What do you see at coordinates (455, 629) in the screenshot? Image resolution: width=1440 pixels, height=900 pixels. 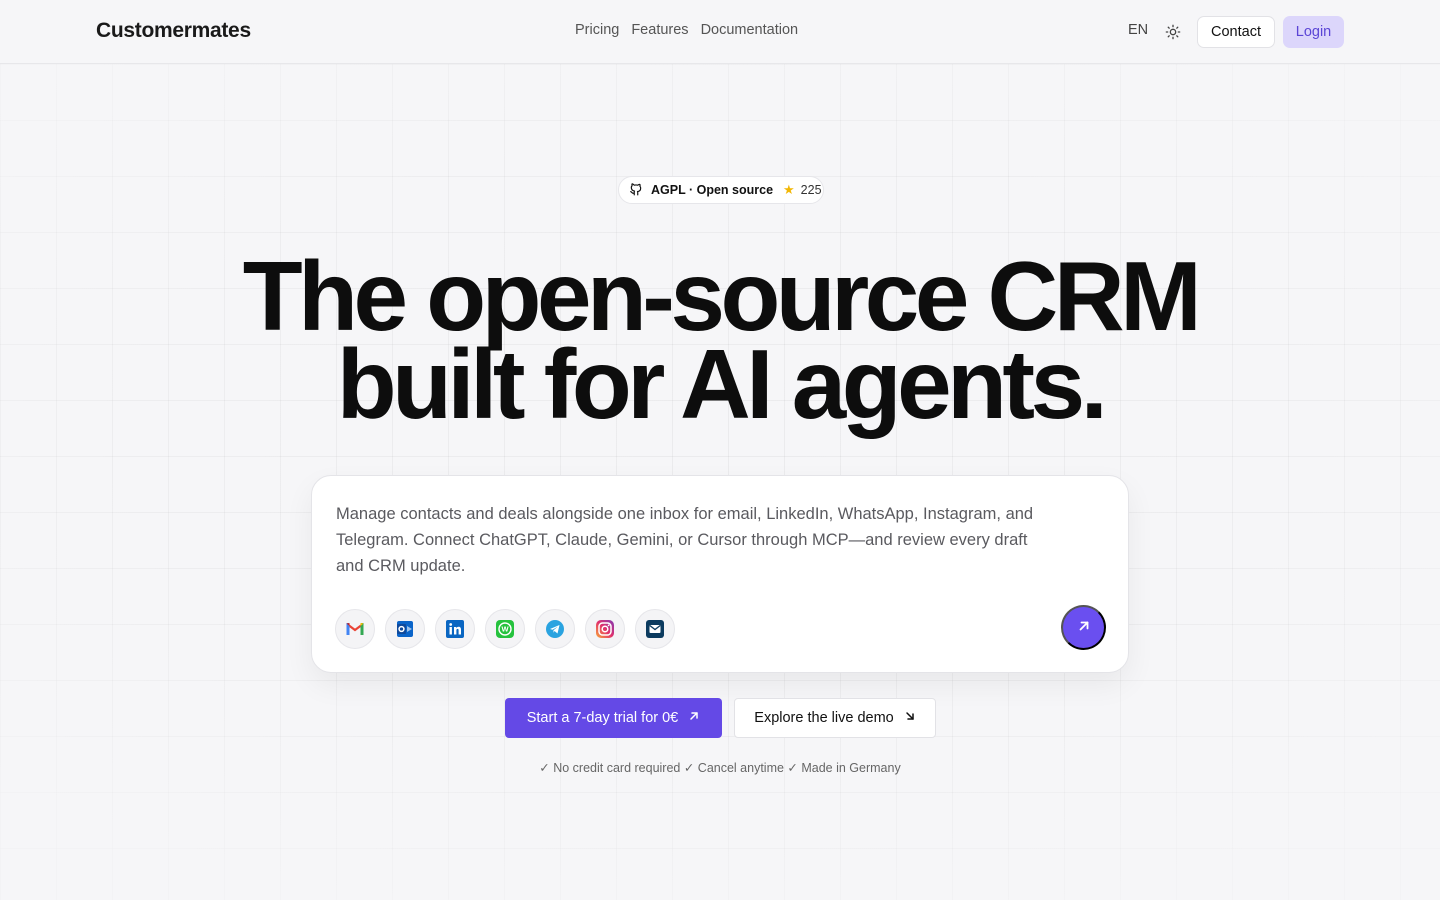 I see `linkedin-icon` at bounding box center [455, 629].